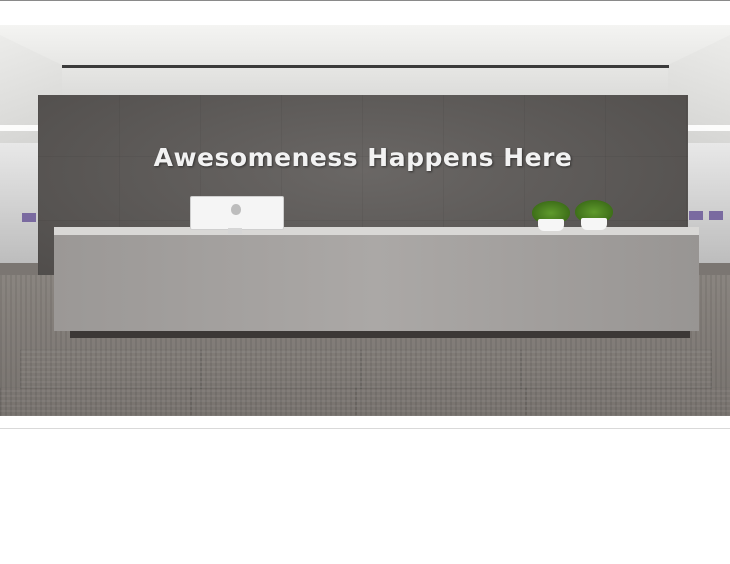 Image resolution: width=730 pixels, height=564 pixels. I want to click on bottom-divider, so click(365, 428).